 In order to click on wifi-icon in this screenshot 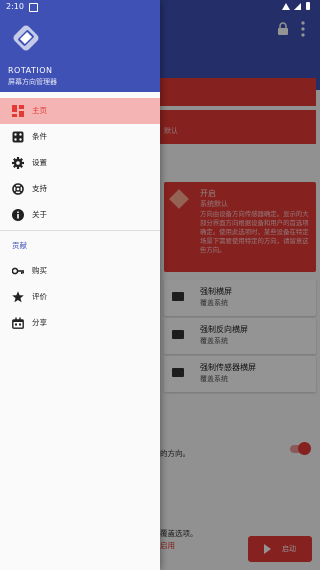, I will do `click(286, 6)`.